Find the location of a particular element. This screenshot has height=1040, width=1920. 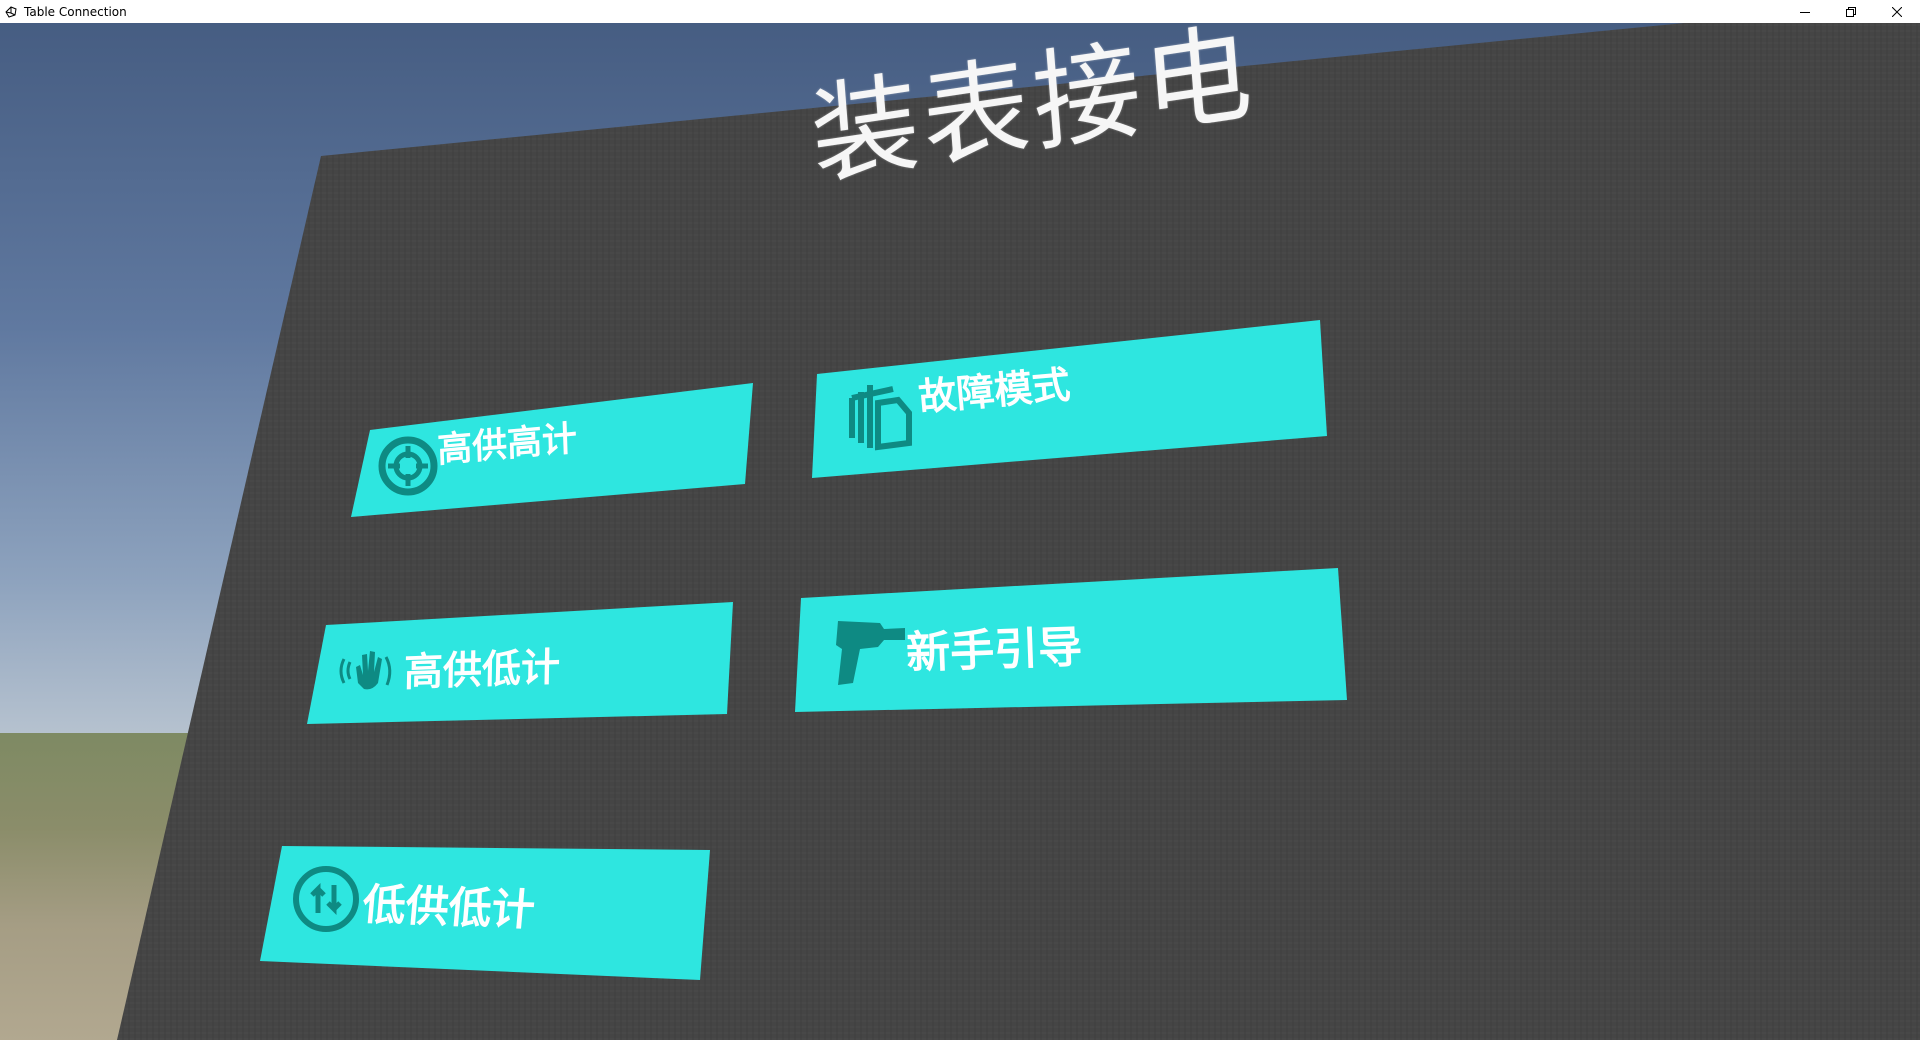

minimize-button is located at coordinates (1805, 11).